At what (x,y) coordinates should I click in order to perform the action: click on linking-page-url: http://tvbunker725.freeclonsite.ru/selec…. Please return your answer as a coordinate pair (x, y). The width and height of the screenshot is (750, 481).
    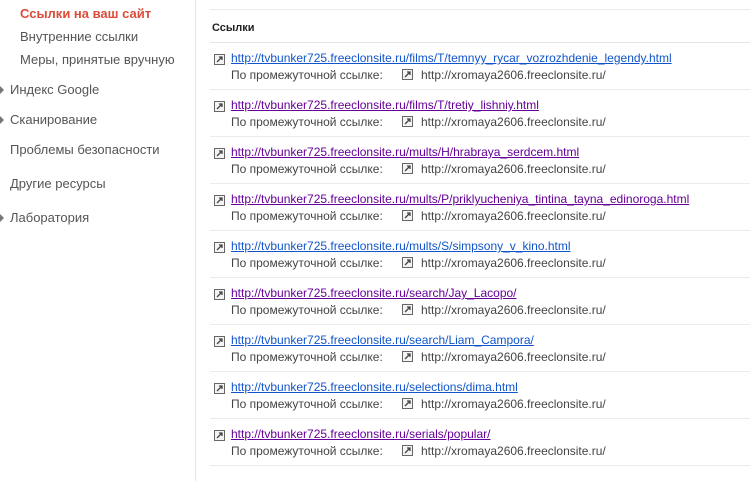
    Looking at the image, I should click on (374, 387).